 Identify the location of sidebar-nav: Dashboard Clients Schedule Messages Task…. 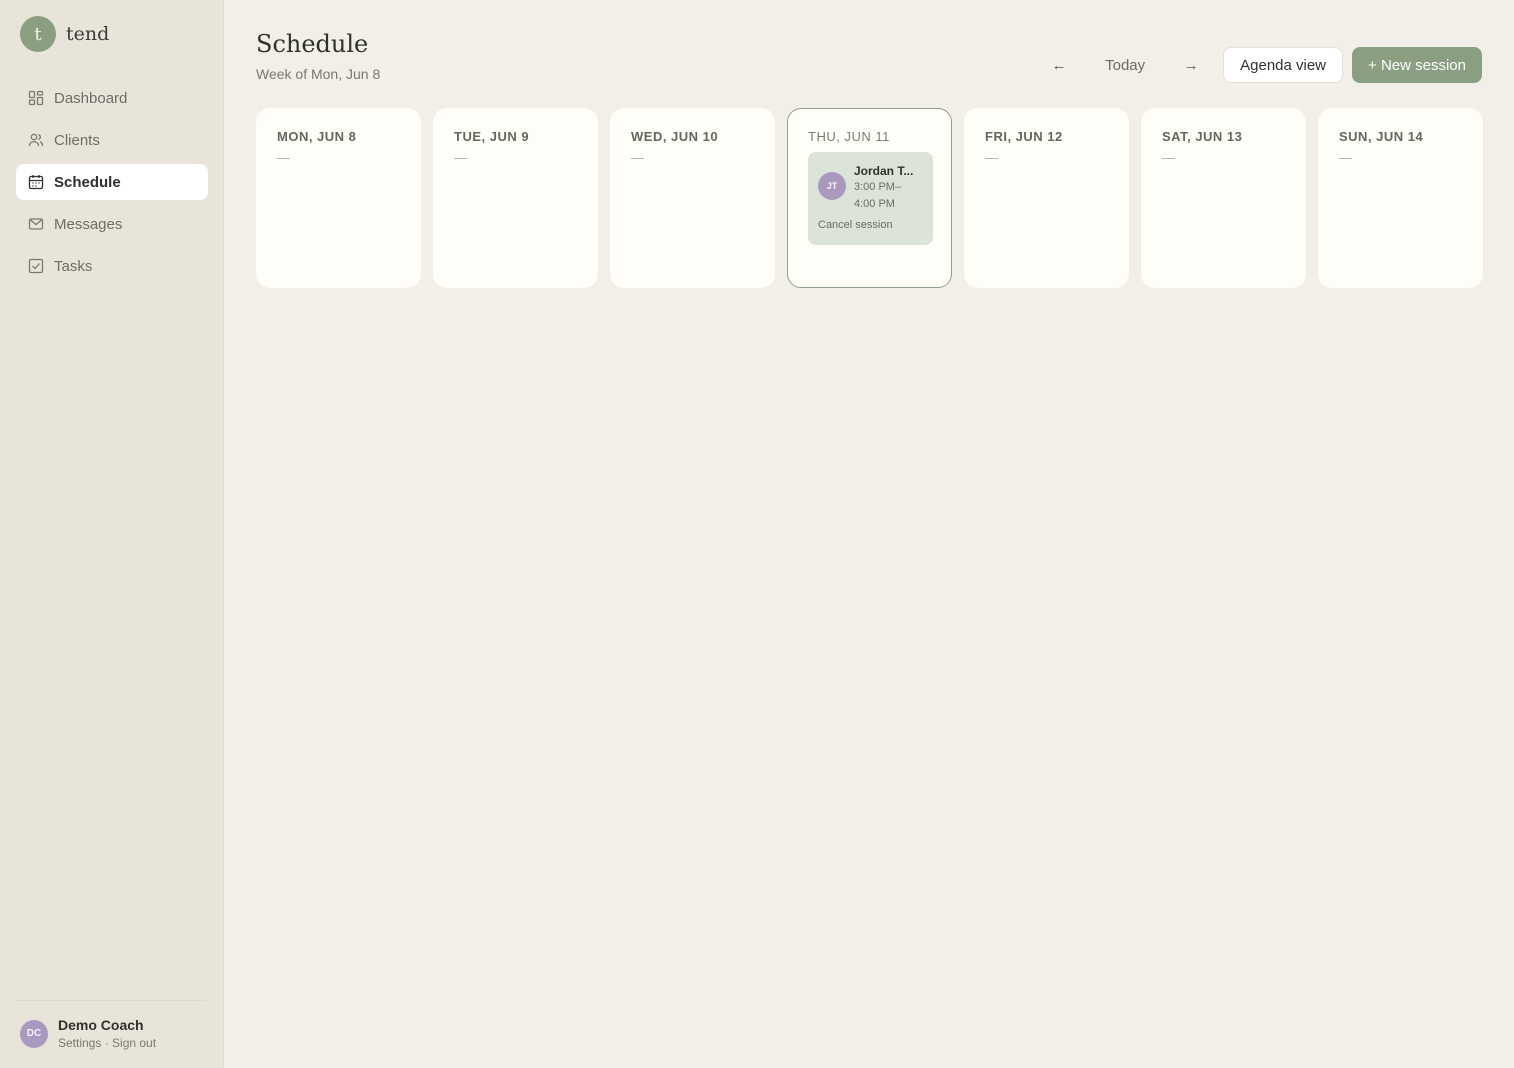
(112, 185).